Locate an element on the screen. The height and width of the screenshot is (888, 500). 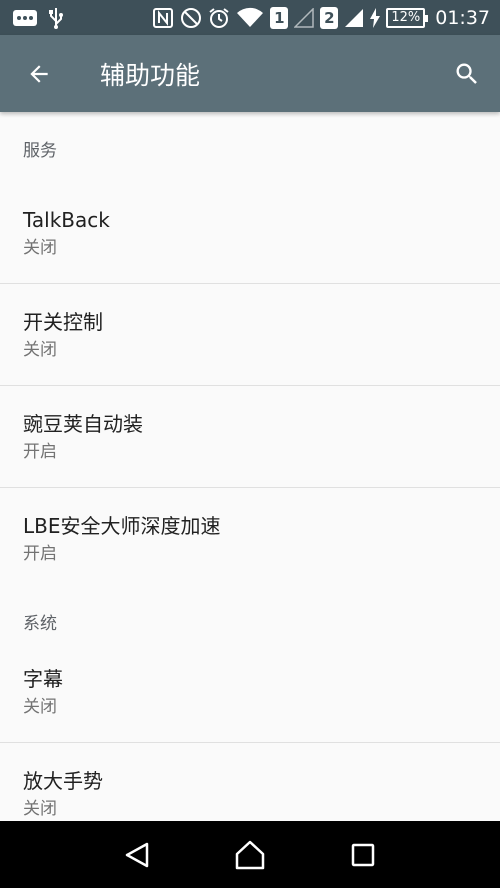
search-icon is located at coordinates (466, 73).